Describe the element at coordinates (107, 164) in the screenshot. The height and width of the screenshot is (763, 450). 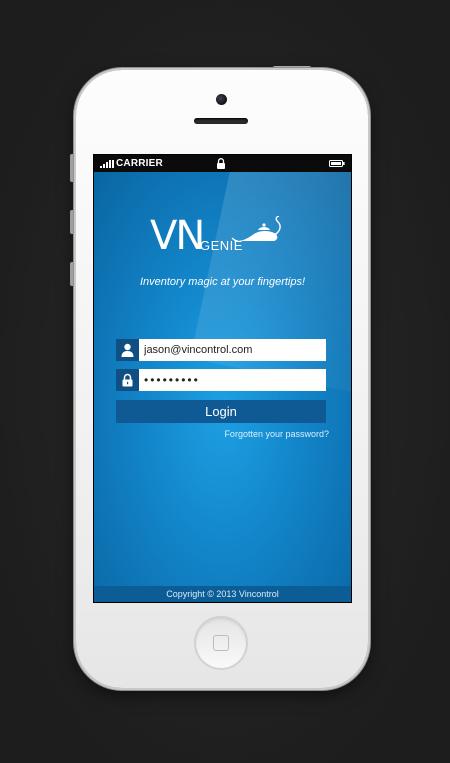
I see `signal-icon` at that location.